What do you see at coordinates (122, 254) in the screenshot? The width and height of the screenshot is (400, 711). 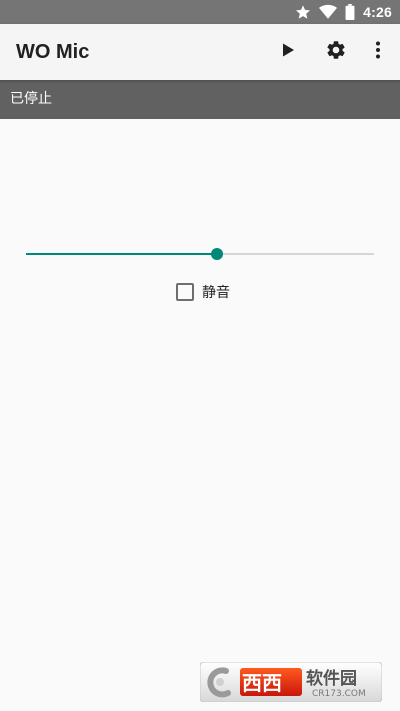 I see `slider-fill` at bounding box center [122, 254].